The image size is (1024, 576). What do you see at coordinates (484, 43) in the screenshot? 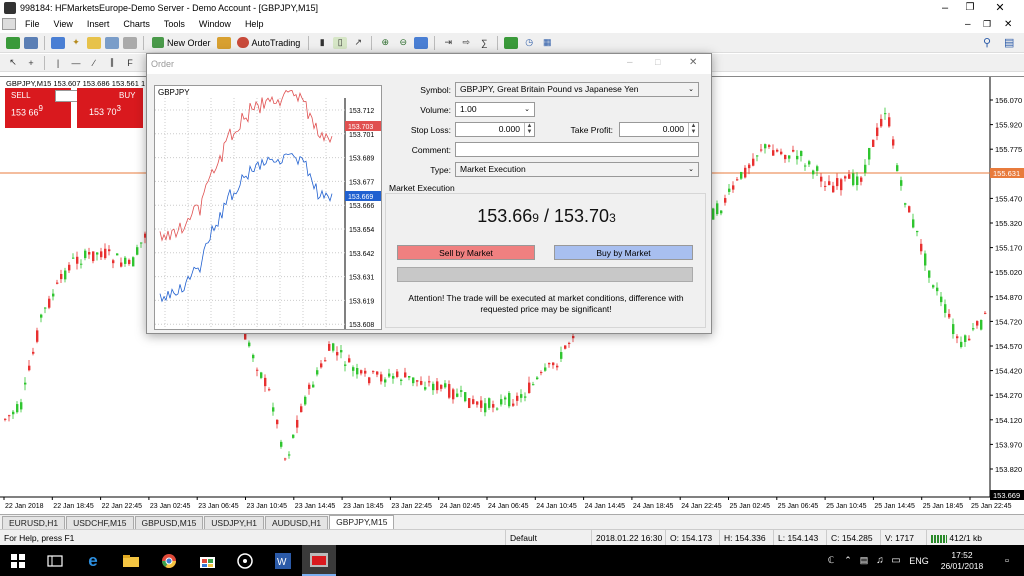
I see `indicators-icon: ∑` at bounding box center [484, 43].